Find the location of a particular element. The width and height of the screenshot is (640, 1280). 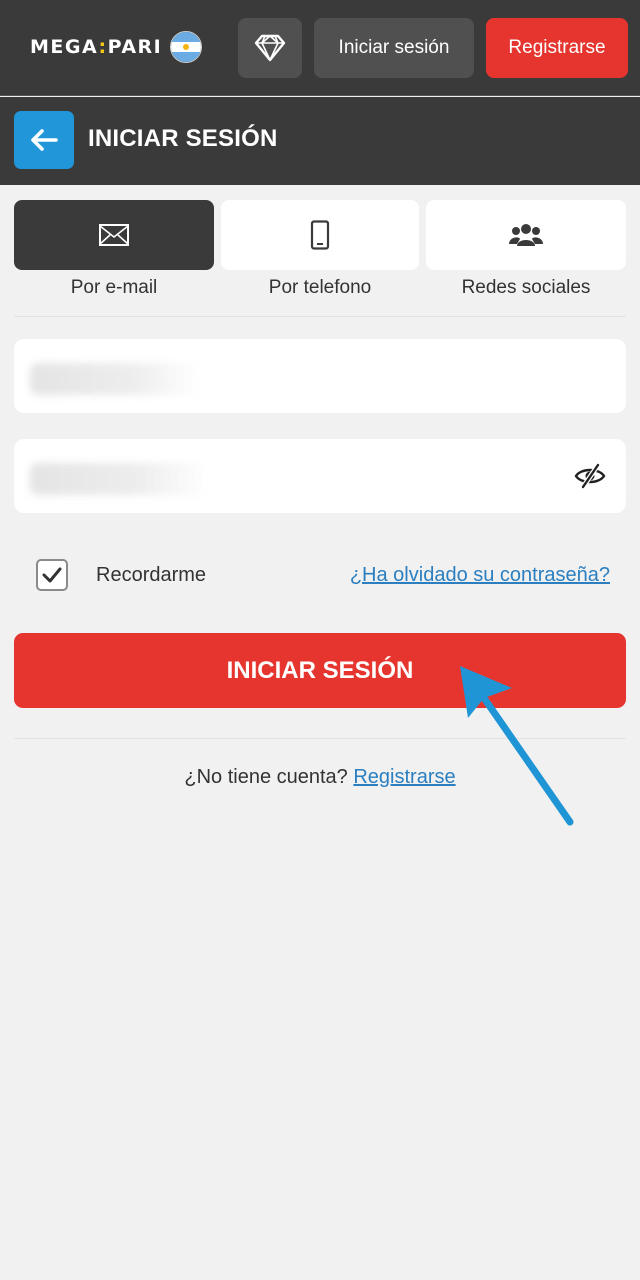

page-header: INICIAR SESIÓN is located at coordinates (320, 141).